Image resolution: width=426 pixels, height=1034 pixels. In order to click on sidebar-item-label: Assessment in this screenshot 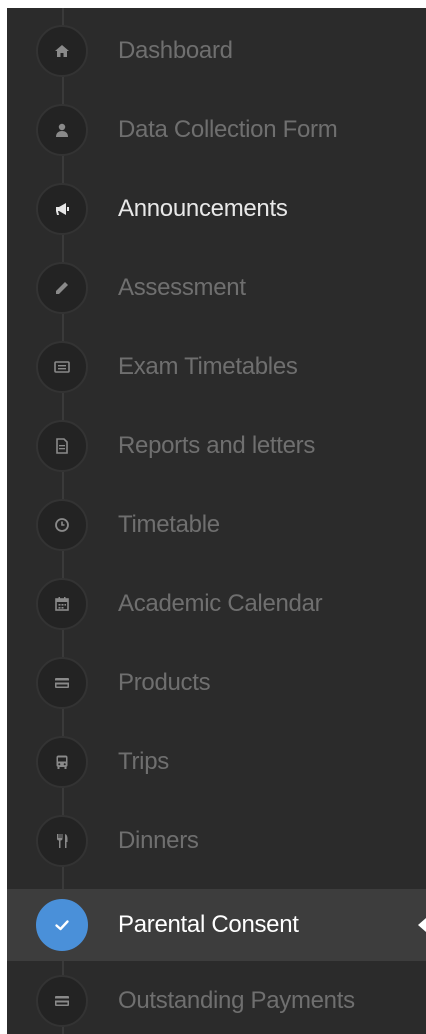, I will do `click(182, 287)`.